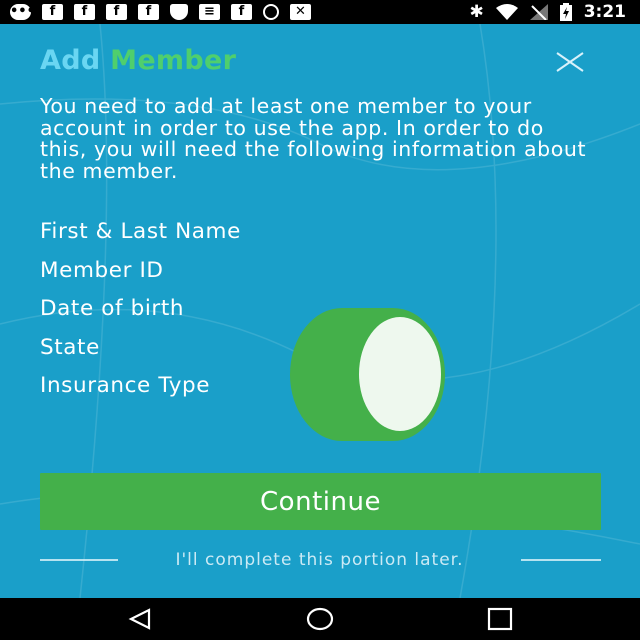 This screenshot has height=640, width=640. Describe the element at coordinates (70, 347) in the screenshot. I see `info-item-state: State` at that location.